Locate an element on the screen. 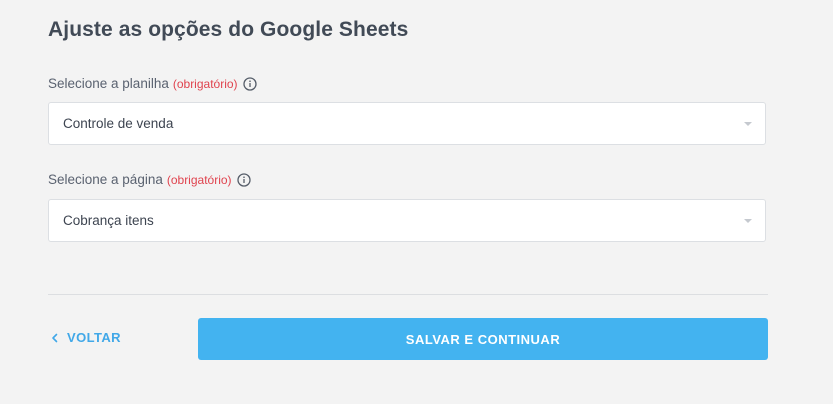 The height and width of the screenshot is (404, 833). back-button: VOLTAR is located at coordinates (85, 337).